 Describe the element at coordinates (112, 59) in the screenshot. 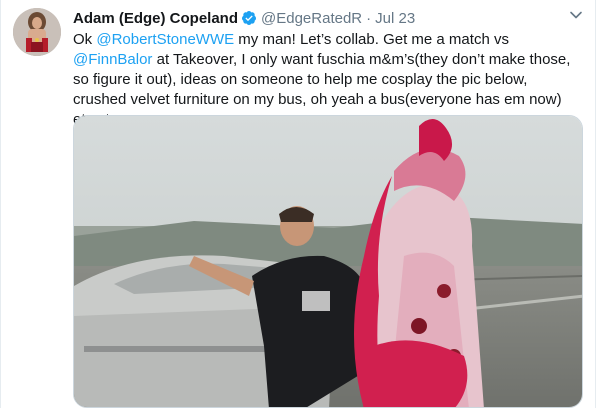

I see `mention-link: @FinnBalor` at that location.